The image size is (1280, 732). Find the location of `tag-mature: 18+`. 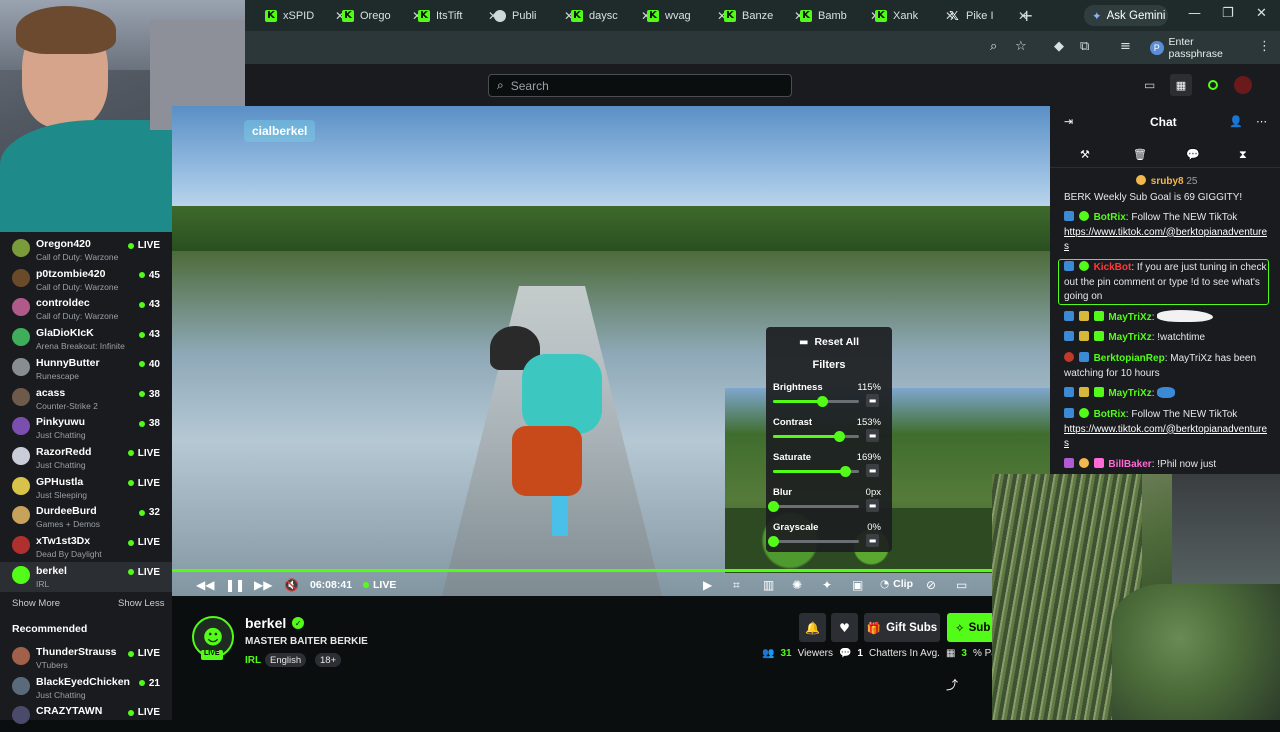

tag-mature: 18+ is located at coordinates (328, 660).